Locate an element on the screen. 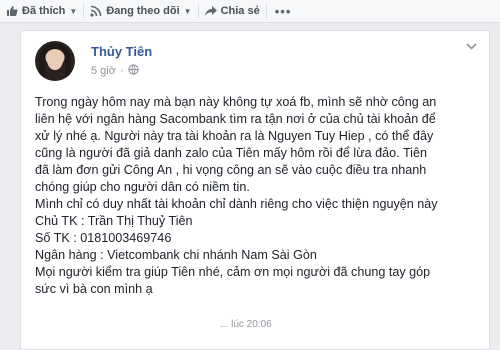 The width and height of the screenshot is (500, 350). post-line: sức vì bà con mình ạ is located at coordinates (94, 289).